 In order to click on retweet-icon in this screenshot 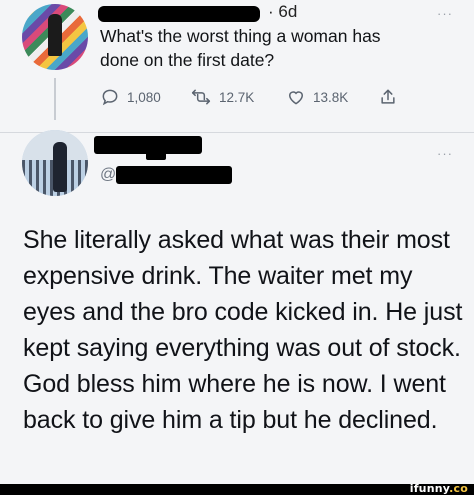, I will do `click(201, 97)`.